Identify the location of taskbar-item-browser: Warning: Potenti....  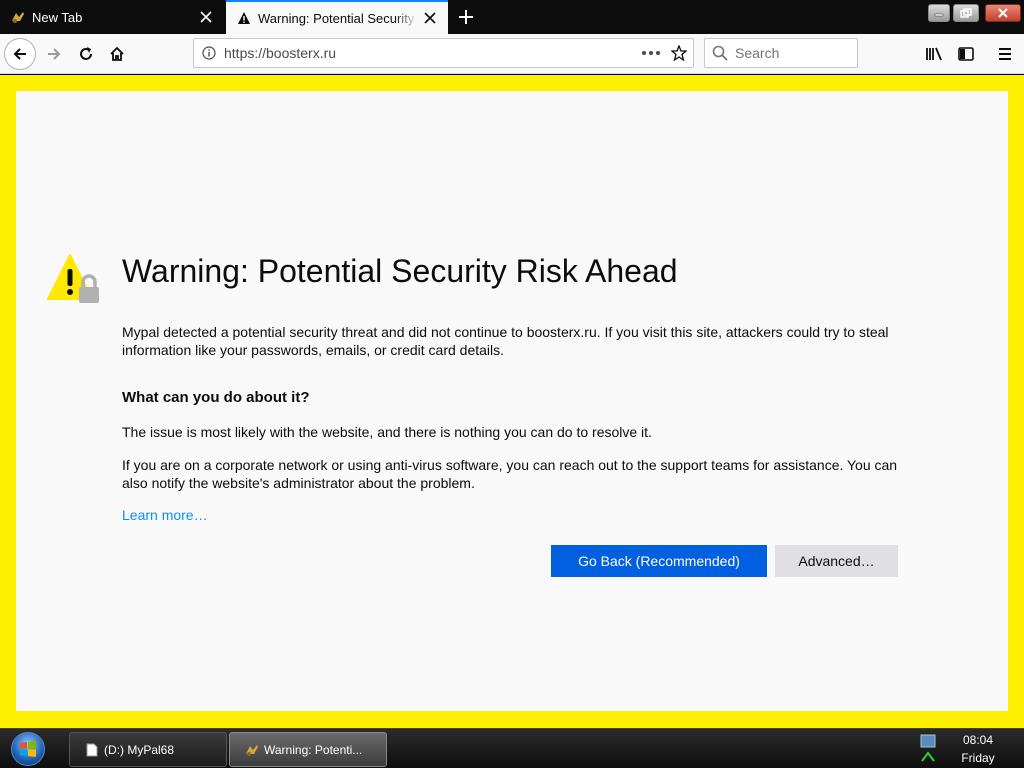
(308, 749).